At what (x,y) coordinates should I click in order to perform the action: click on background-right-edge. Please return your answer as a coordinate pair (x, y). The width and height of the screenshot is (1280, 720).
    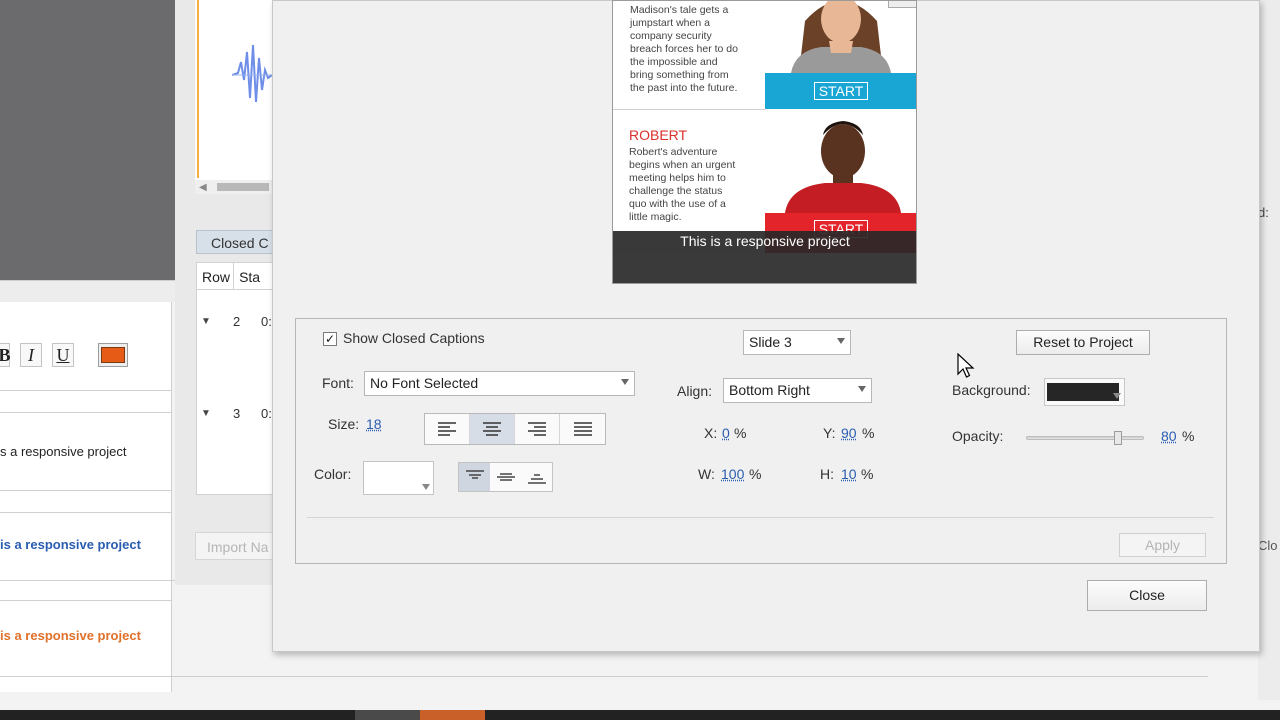
    Looking at the image, I should click on (1269, 350).